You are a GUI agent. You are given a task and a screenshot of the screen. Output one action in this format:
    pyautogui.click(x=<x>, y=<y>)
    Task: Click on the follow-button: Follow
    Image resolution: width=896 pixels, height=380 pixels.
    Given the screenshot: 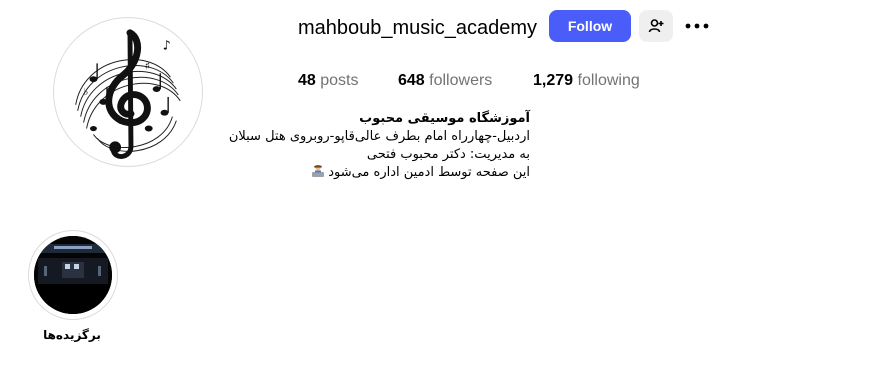 What is the action you would take?
    pyautogui.click(x=590, y=26)
    